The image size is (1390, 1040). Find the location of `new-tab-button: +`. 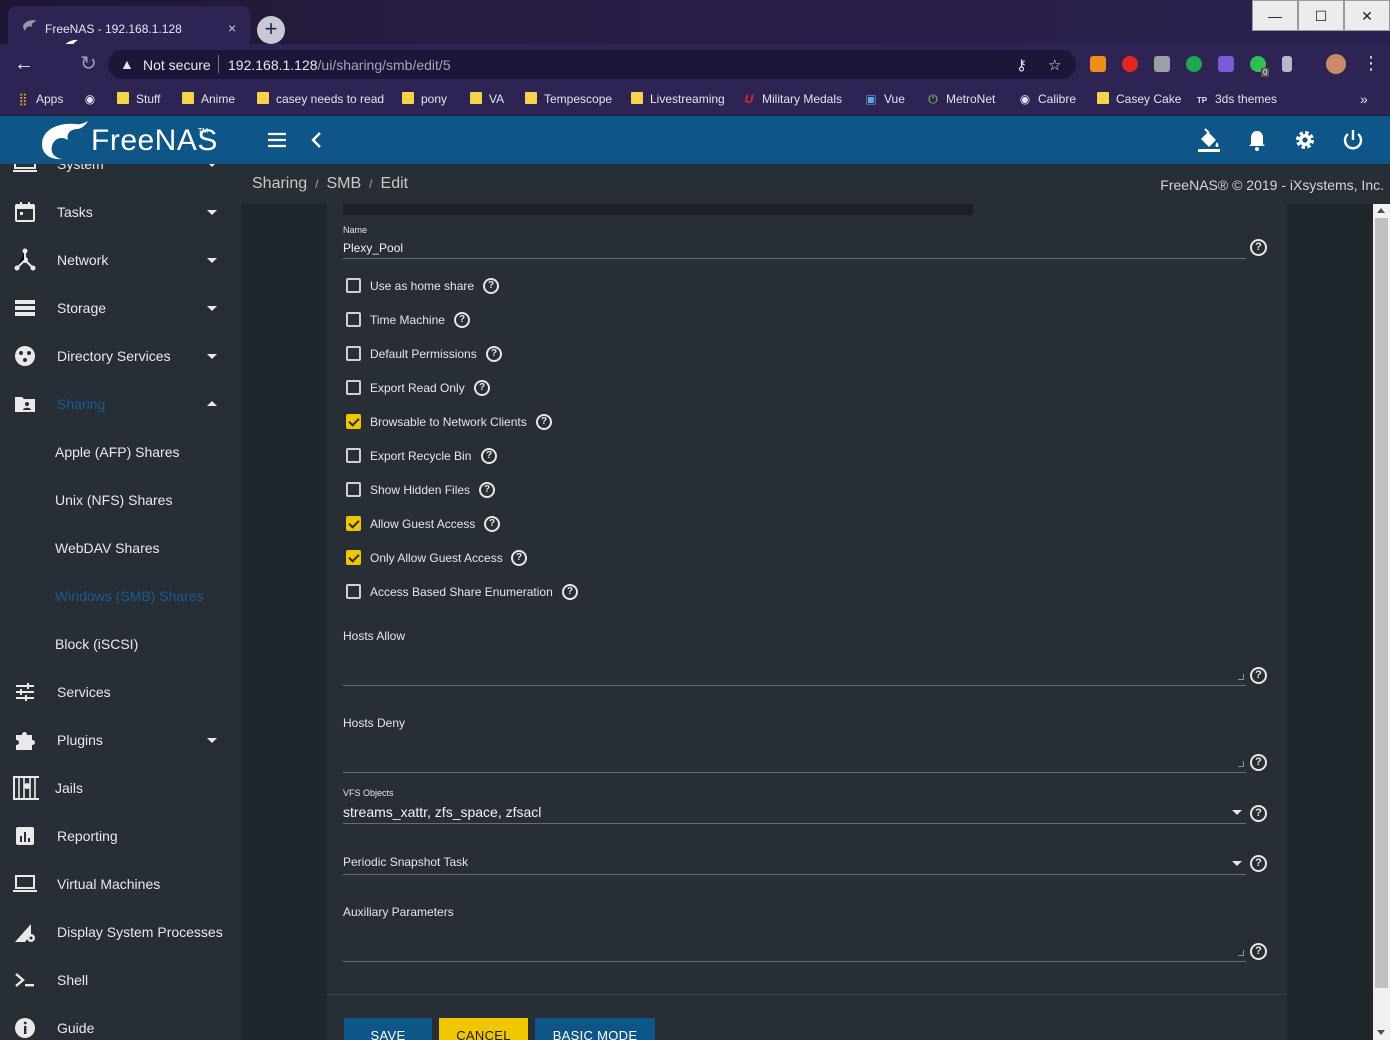

new-tab-button: + is located at coordinates (271, 30).